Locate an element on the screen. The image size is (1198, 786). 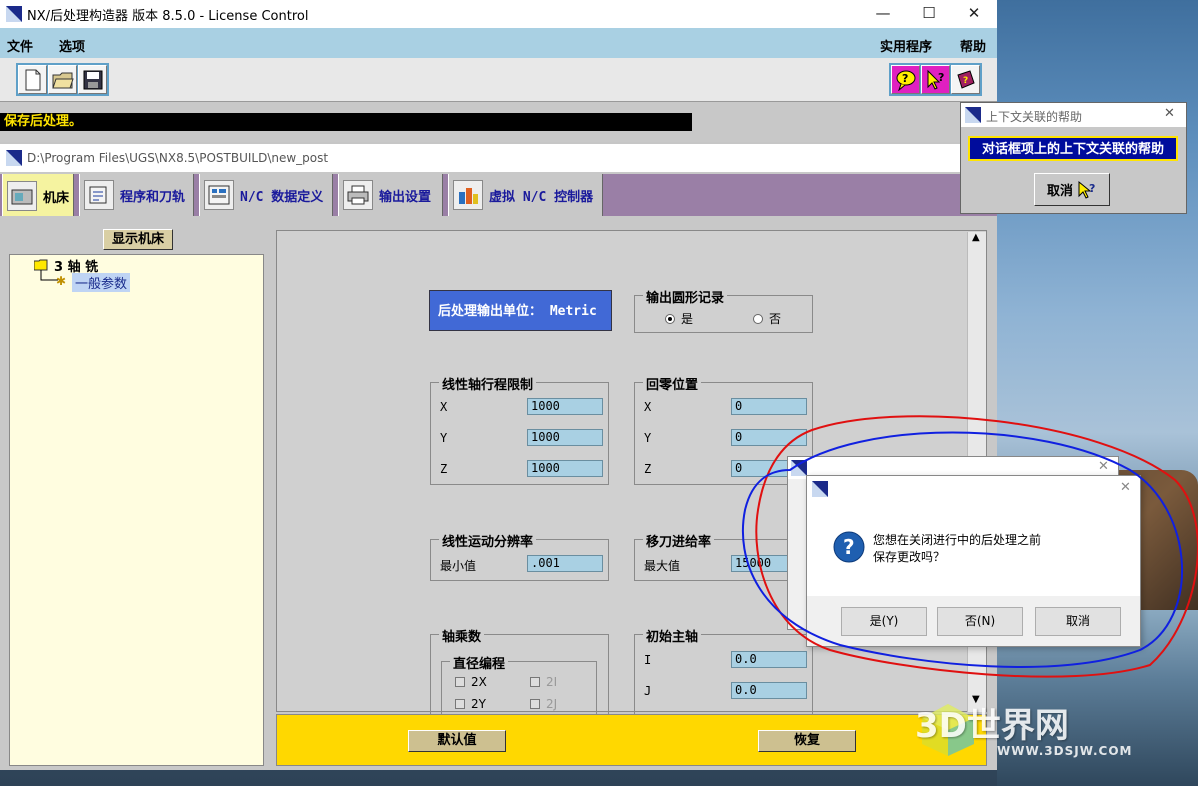
home-x-field: 0 is located at coordinates (769, 406).